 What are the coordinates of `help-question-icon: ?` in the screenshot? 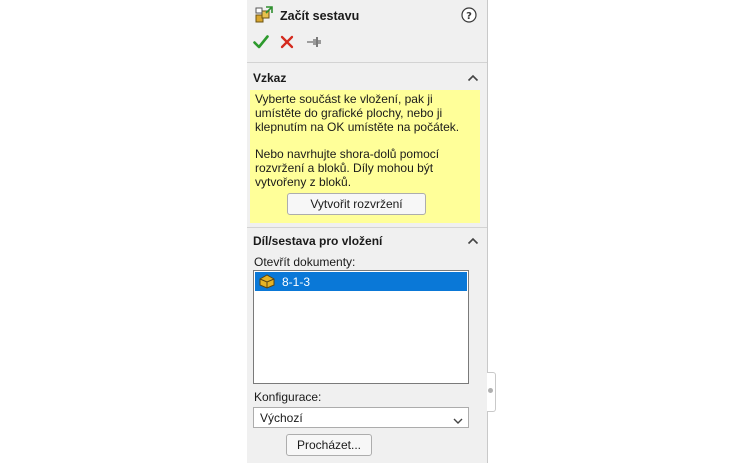 It's located at (469, 15).